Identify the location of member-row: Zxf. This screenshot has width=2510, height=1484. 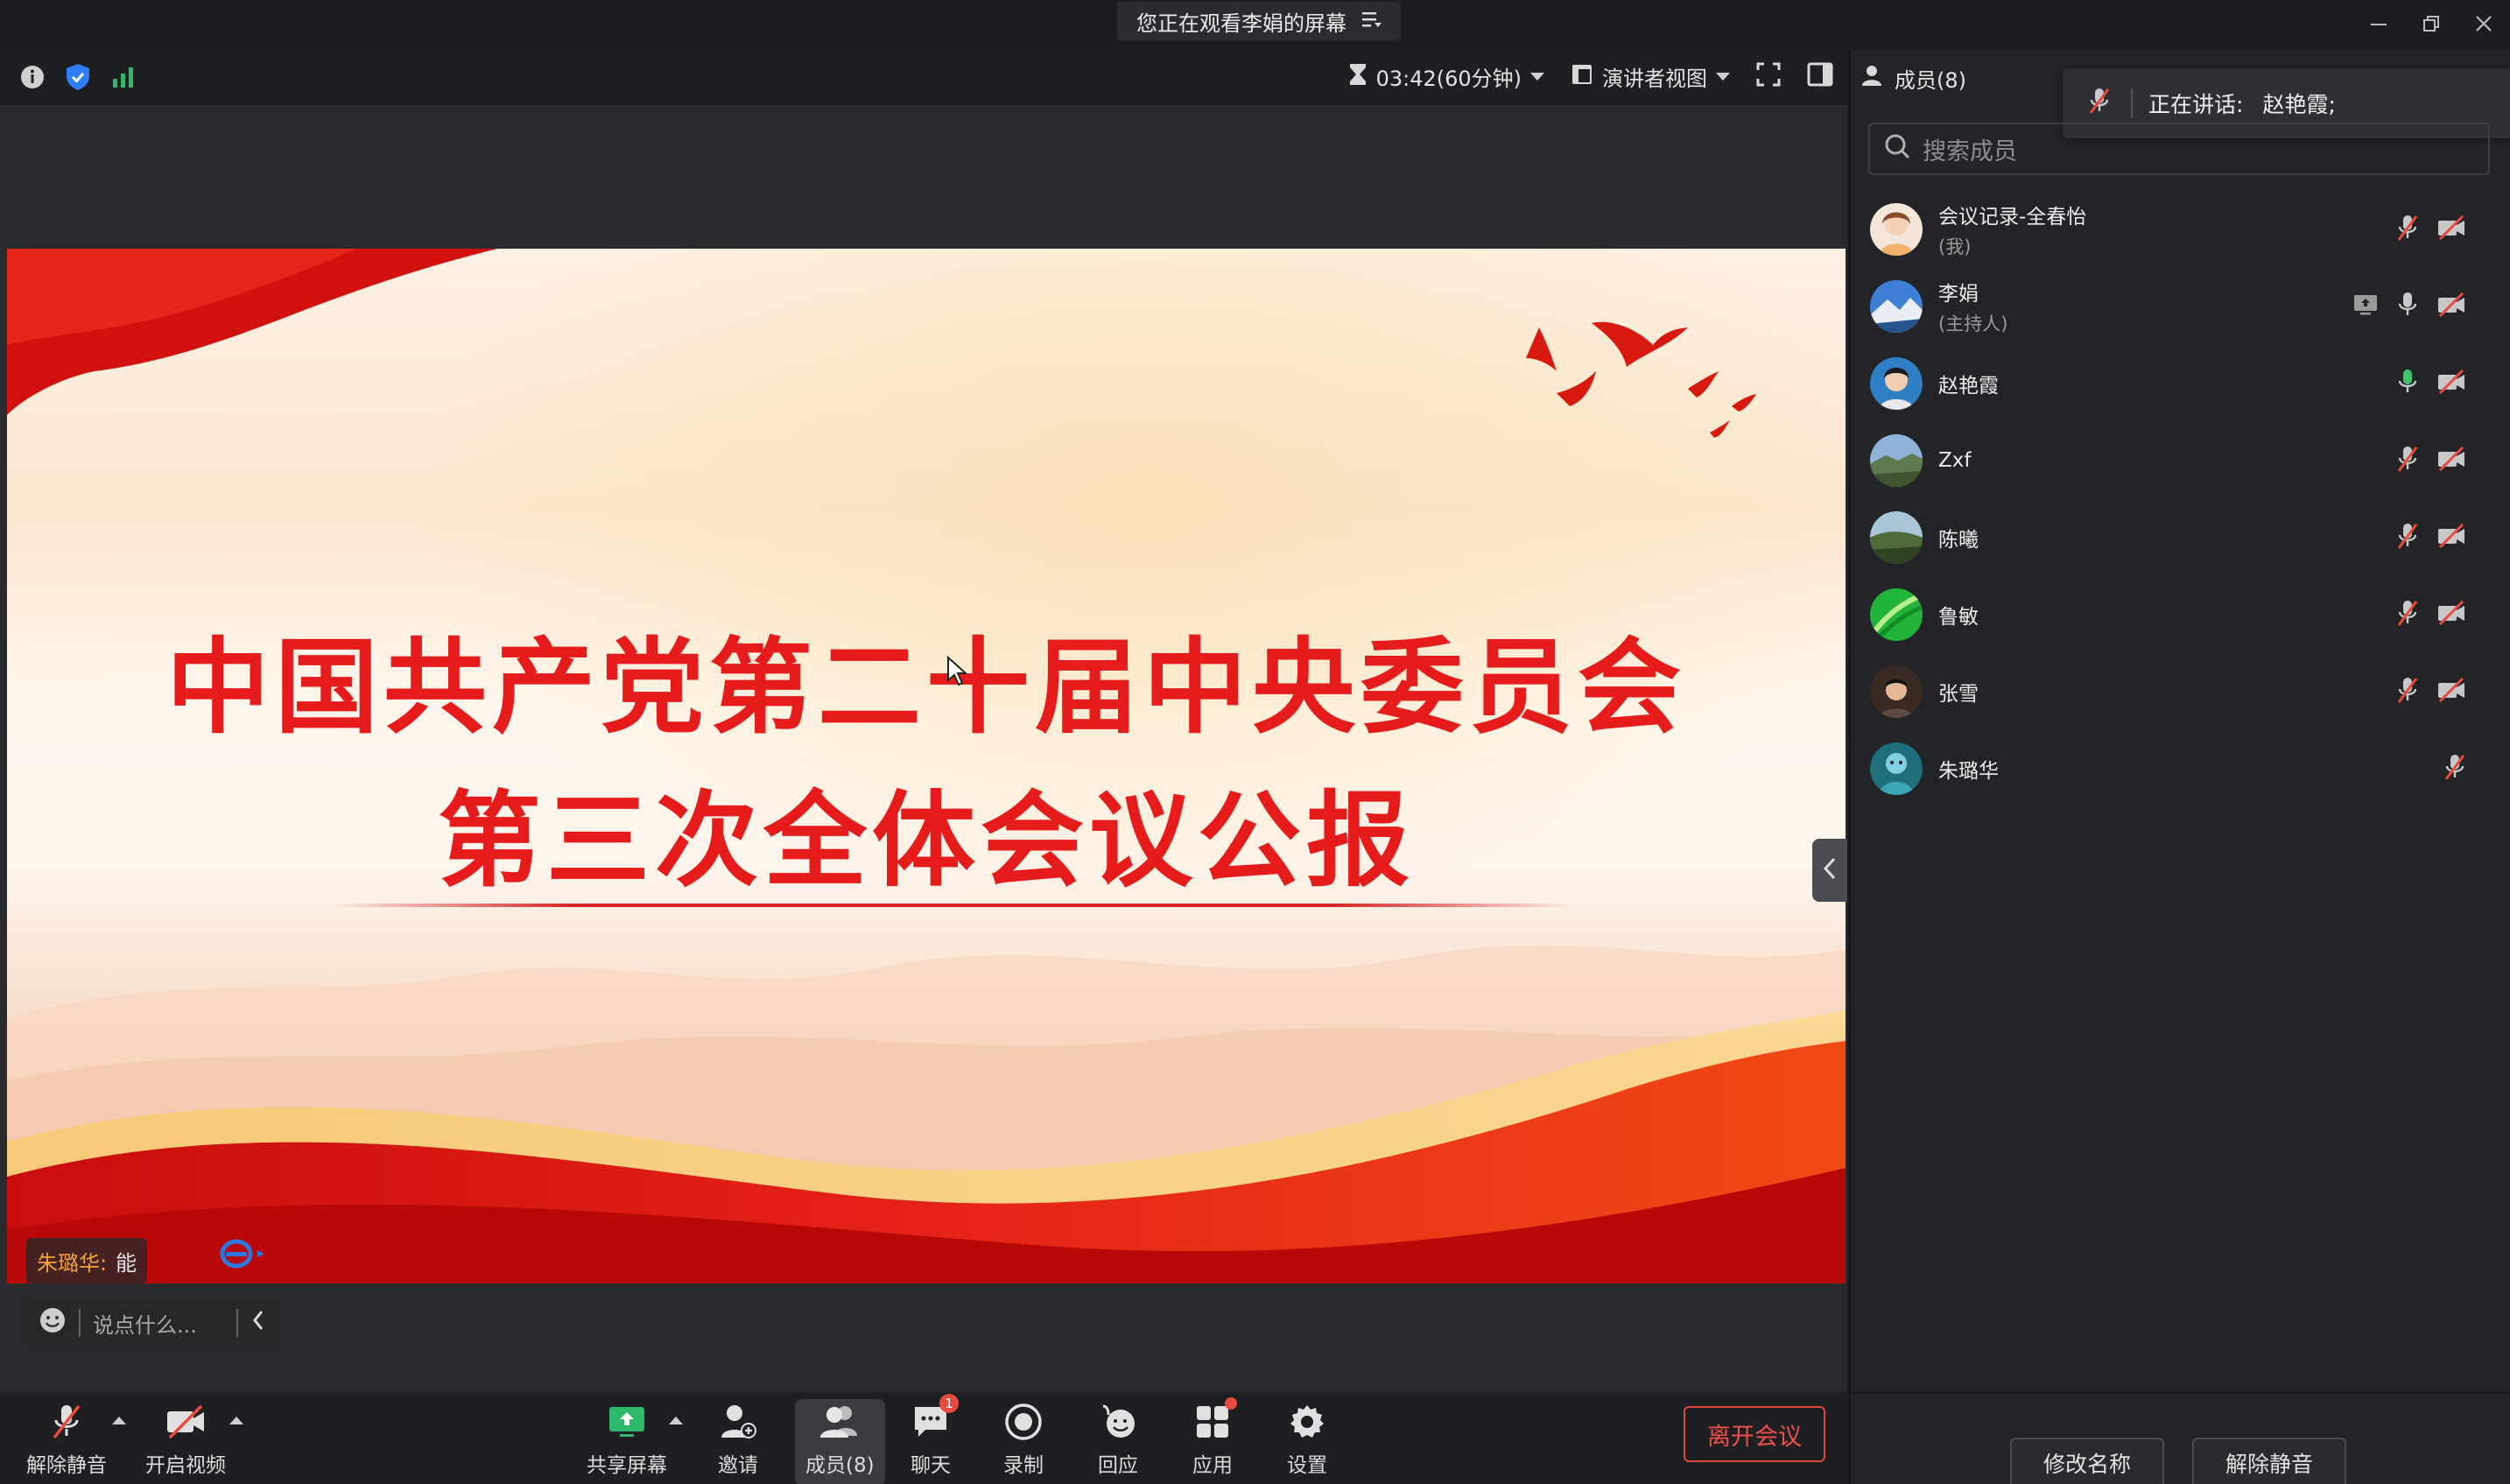
(2180, 460).